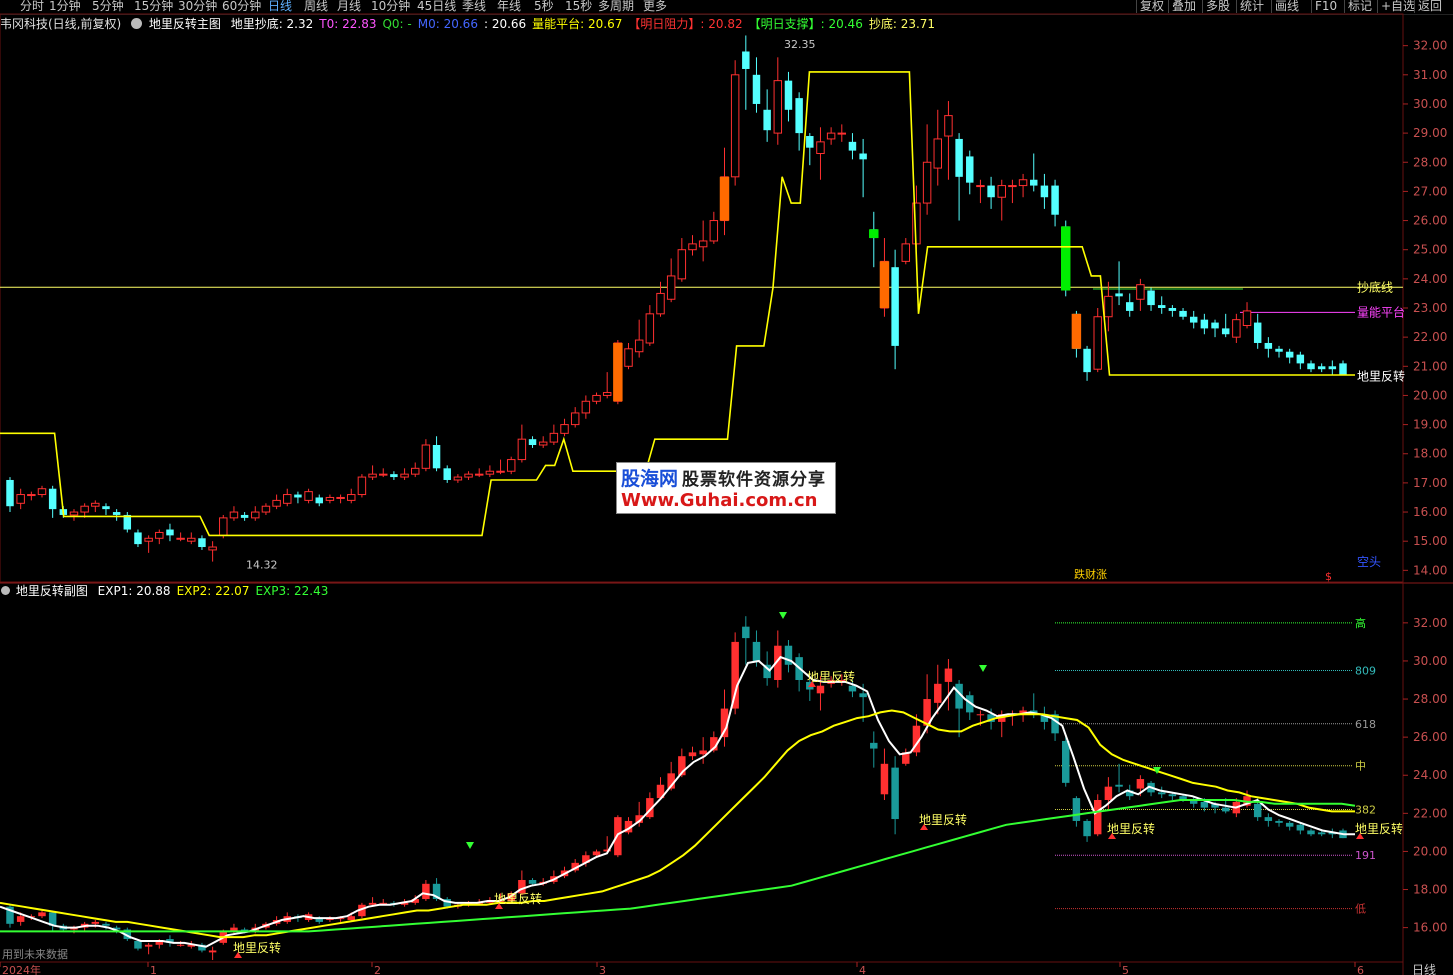 The height and width of the screenshot is (975, 1453). I want to click on sub-ytick-label-0: 32.00, so click(1430, 623).